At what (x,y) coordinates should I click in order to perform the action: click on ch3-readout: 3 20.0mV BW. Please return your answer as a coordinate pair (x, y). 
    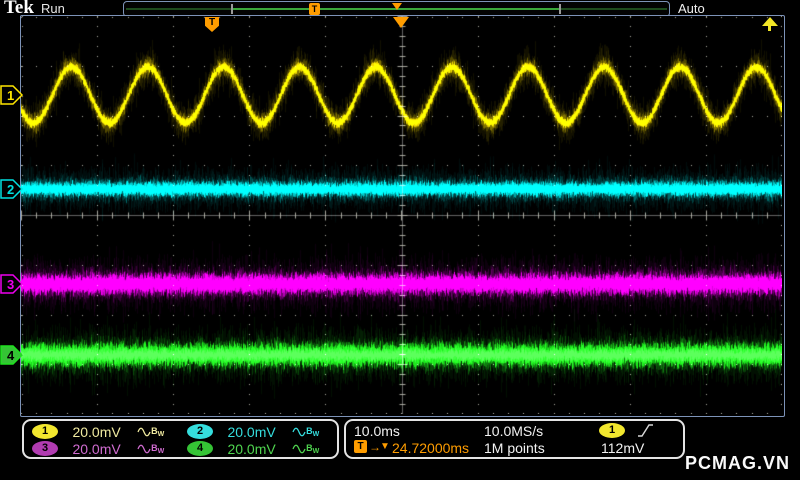
    Looking at the image, I should click on (98, 448).